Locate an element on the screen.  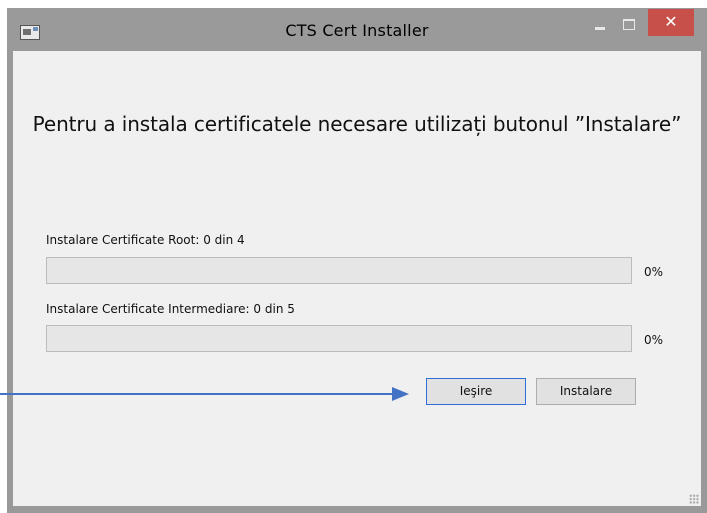
minimize-button is located at coordinates (600, 25).